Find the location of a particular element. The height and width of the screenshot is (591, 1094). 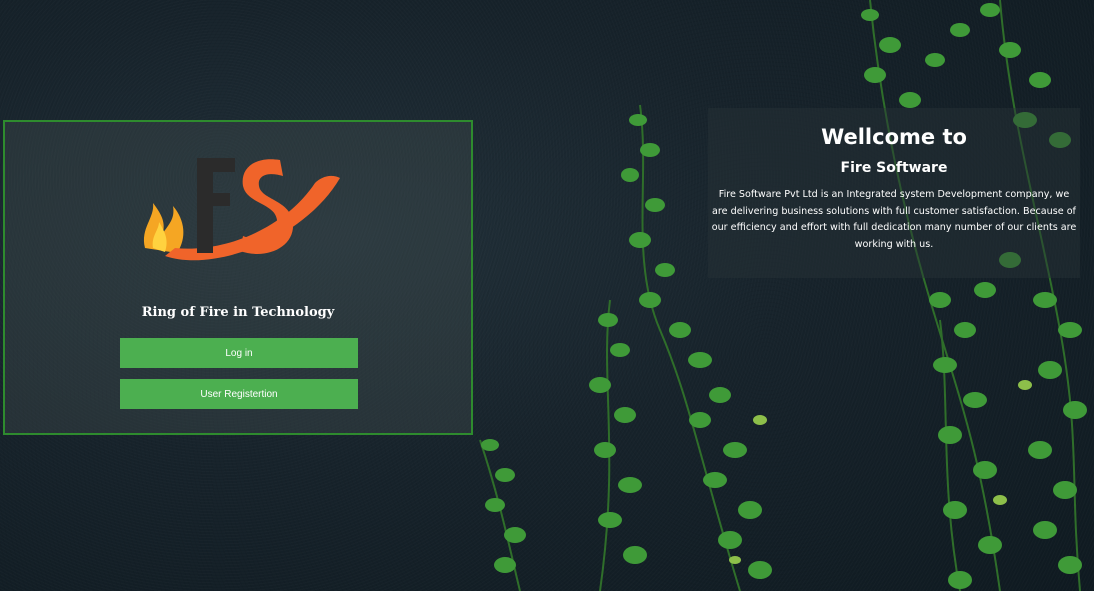

welcome-title: Wellcome to is located at coordinates (894, 137).